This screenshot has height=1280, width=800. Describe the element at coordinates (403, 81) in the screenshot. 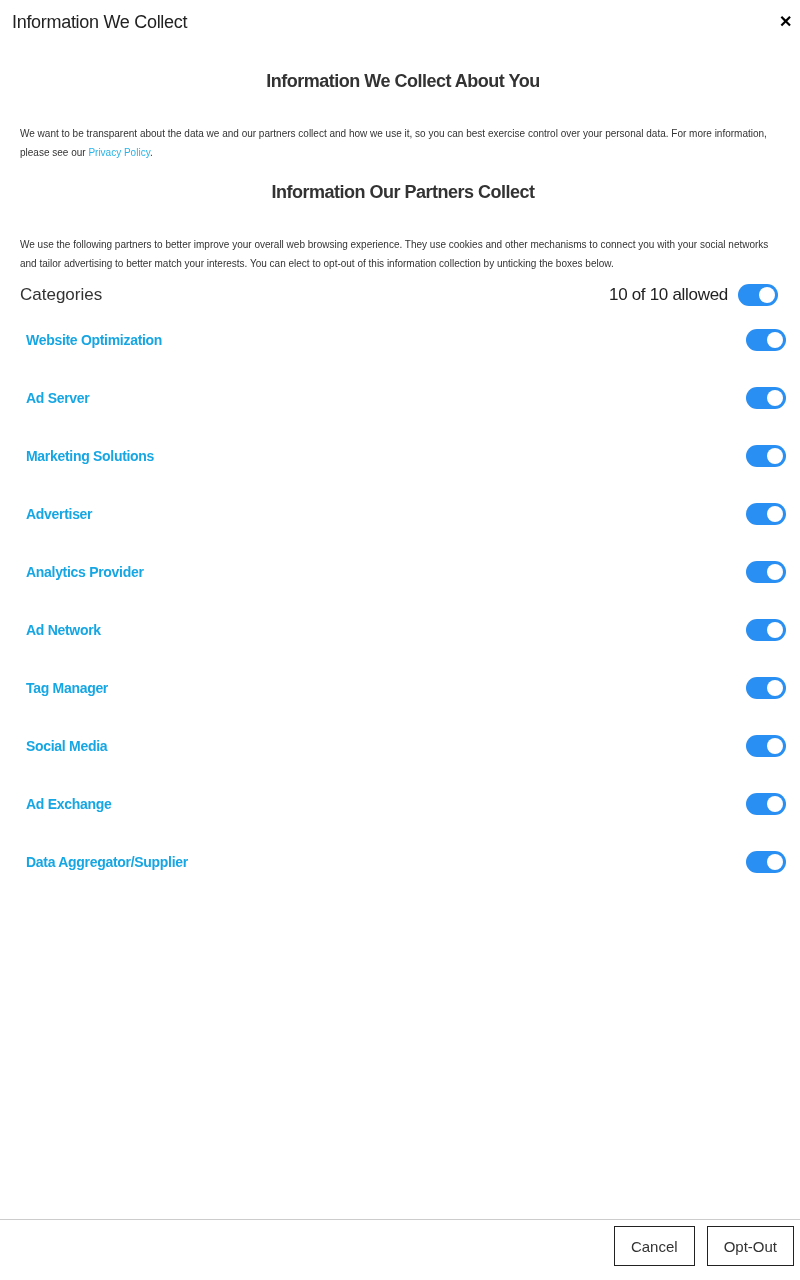

I see `section-heading: Information We Collect About You` at that location.